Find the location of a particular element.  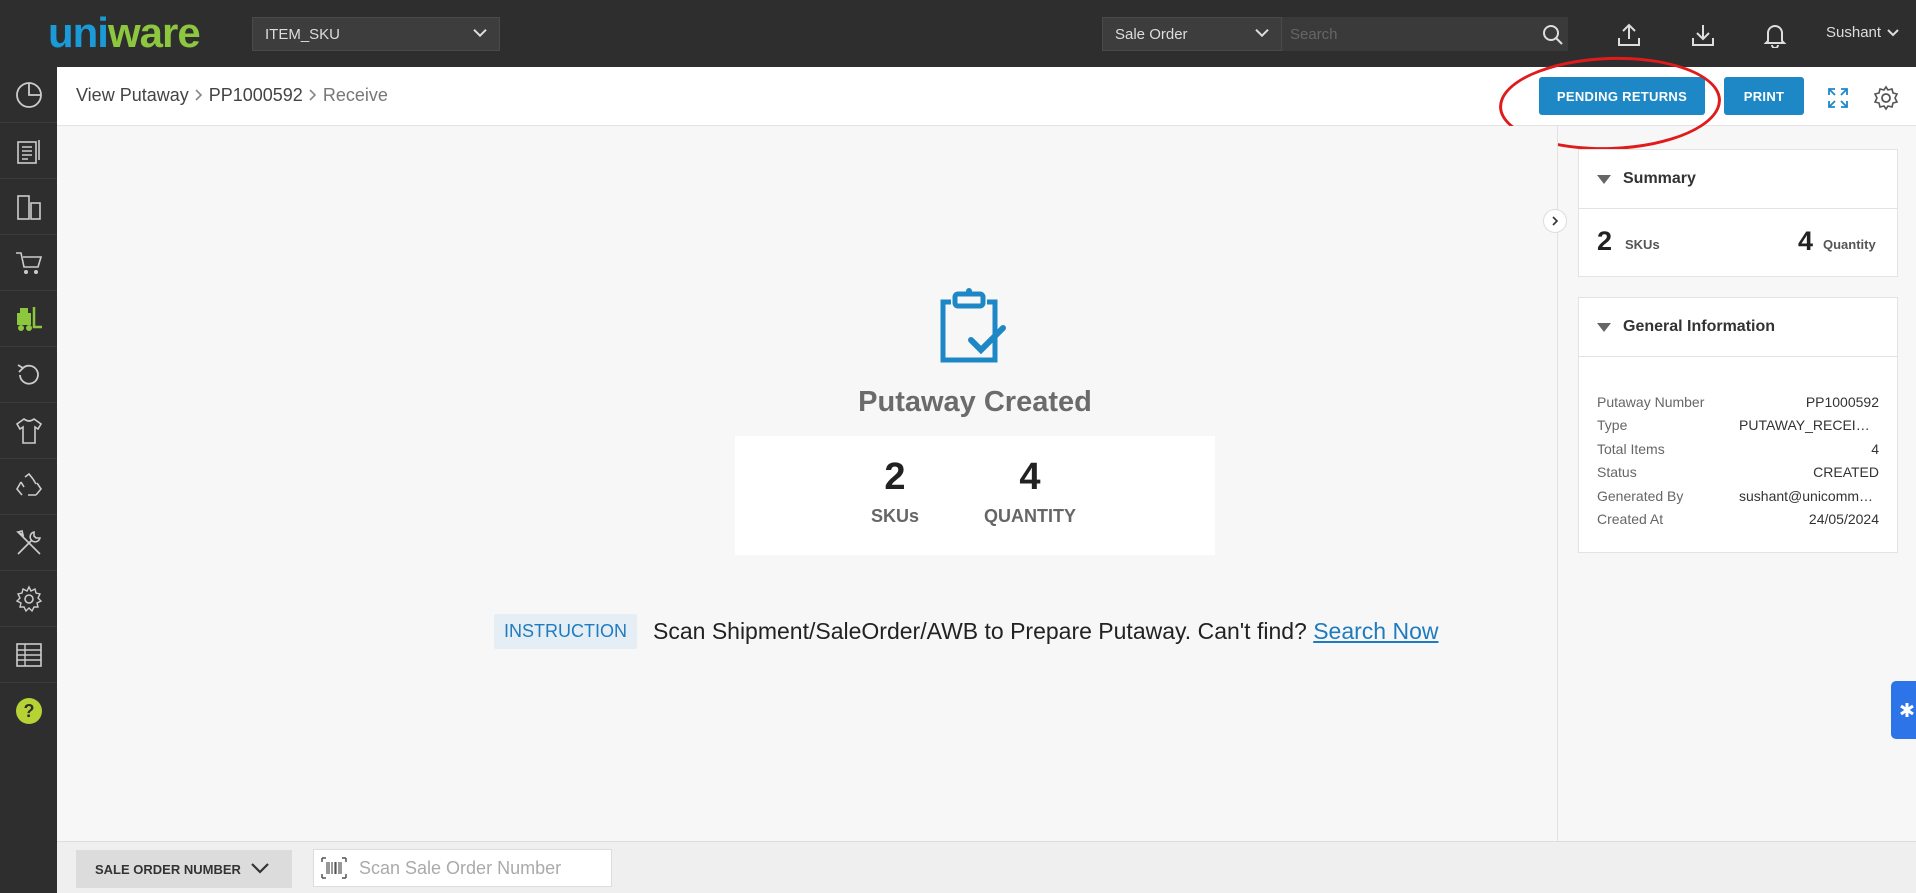

summary-skus-value: 2 is located at coordinates (1605, 241).